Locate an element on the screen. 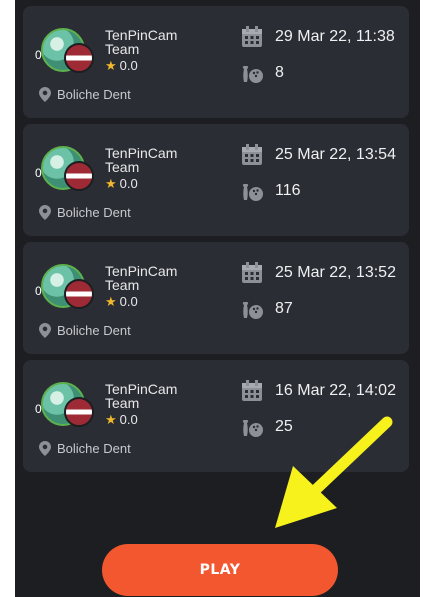 The image size is (430, 597). play-button: PLAY is located at coordinates (220, 570).